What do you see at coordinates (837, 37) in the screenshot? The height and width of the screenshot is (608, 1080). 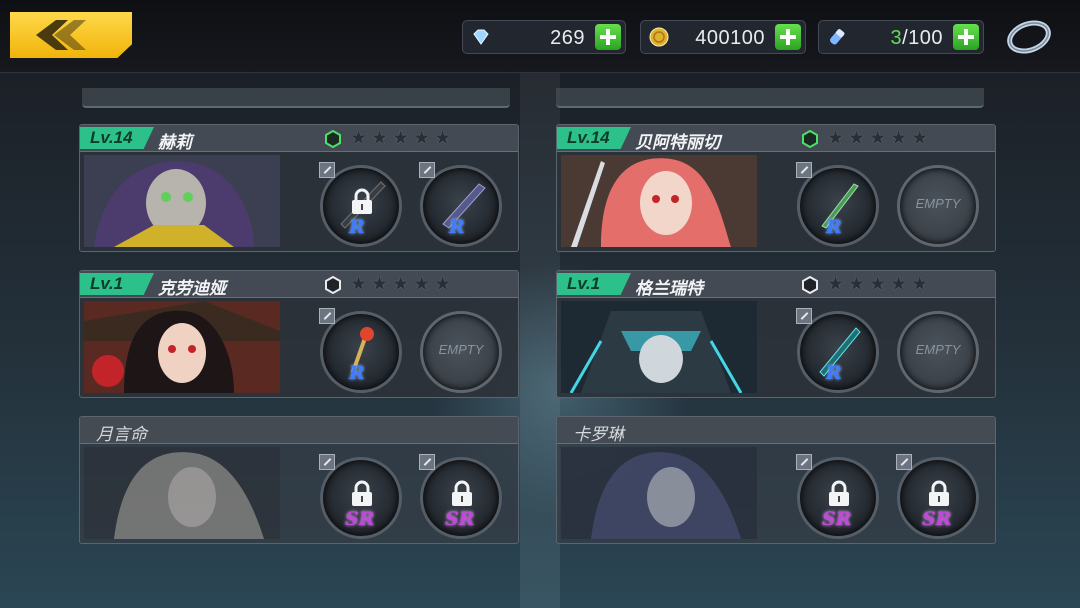 I see `potion-icon` at bounding box center [837, 37].